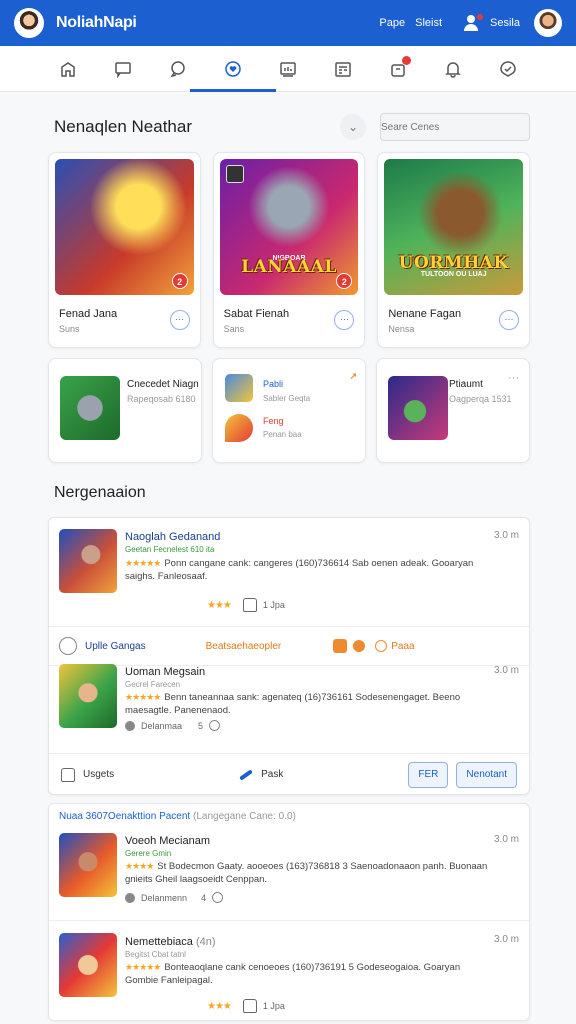 This screenshot has height=1024, width=576. I want to click on item-count: 4, so click(204, 897).